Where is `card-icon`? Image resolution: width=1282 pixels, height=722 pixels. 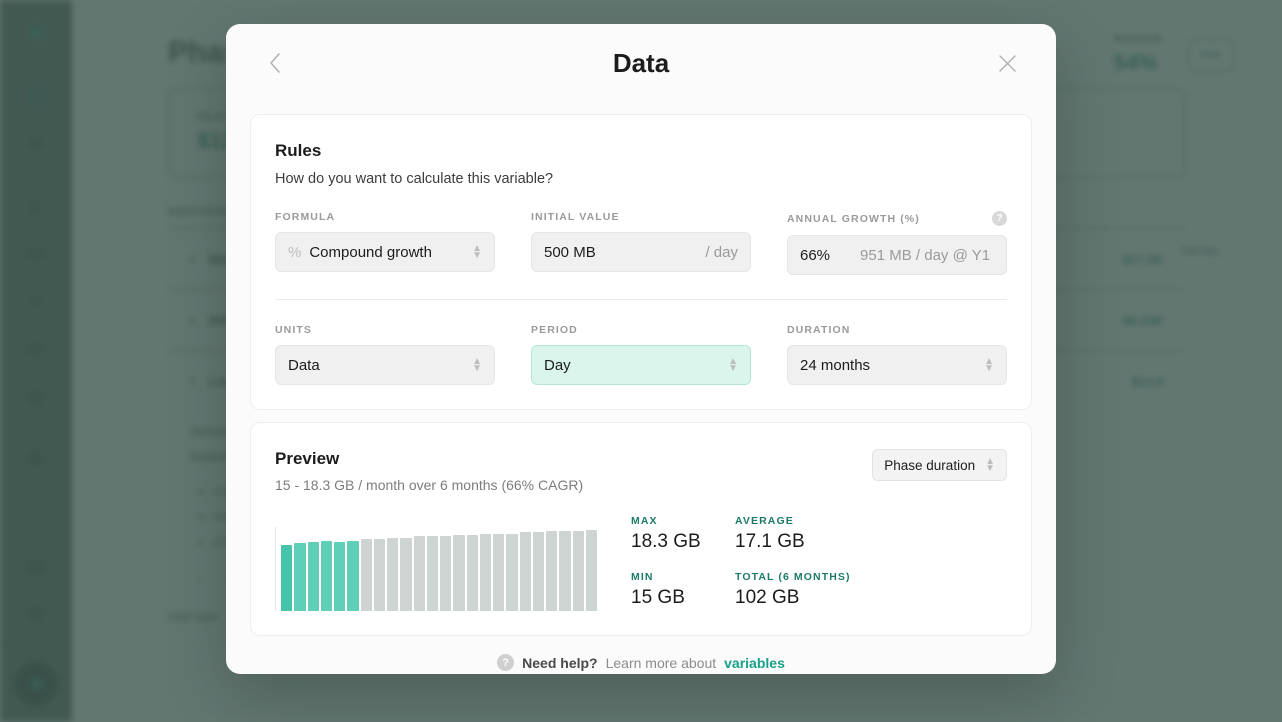 card-icon is located at coordinates (36, 567).